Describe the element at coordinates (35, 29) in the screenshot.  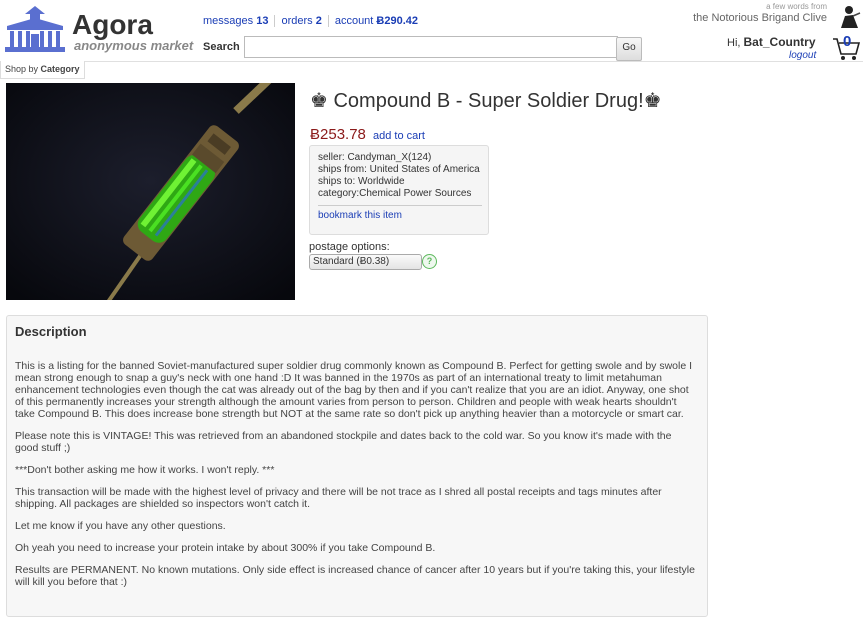
I see `building-logo-icon` at that location.